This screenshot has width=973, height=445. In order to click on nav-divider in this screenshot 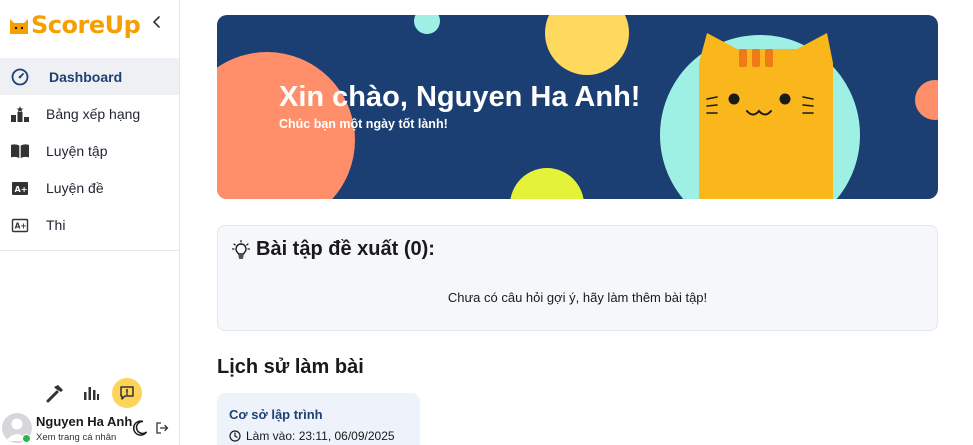, I will do `click(89, 250)`.